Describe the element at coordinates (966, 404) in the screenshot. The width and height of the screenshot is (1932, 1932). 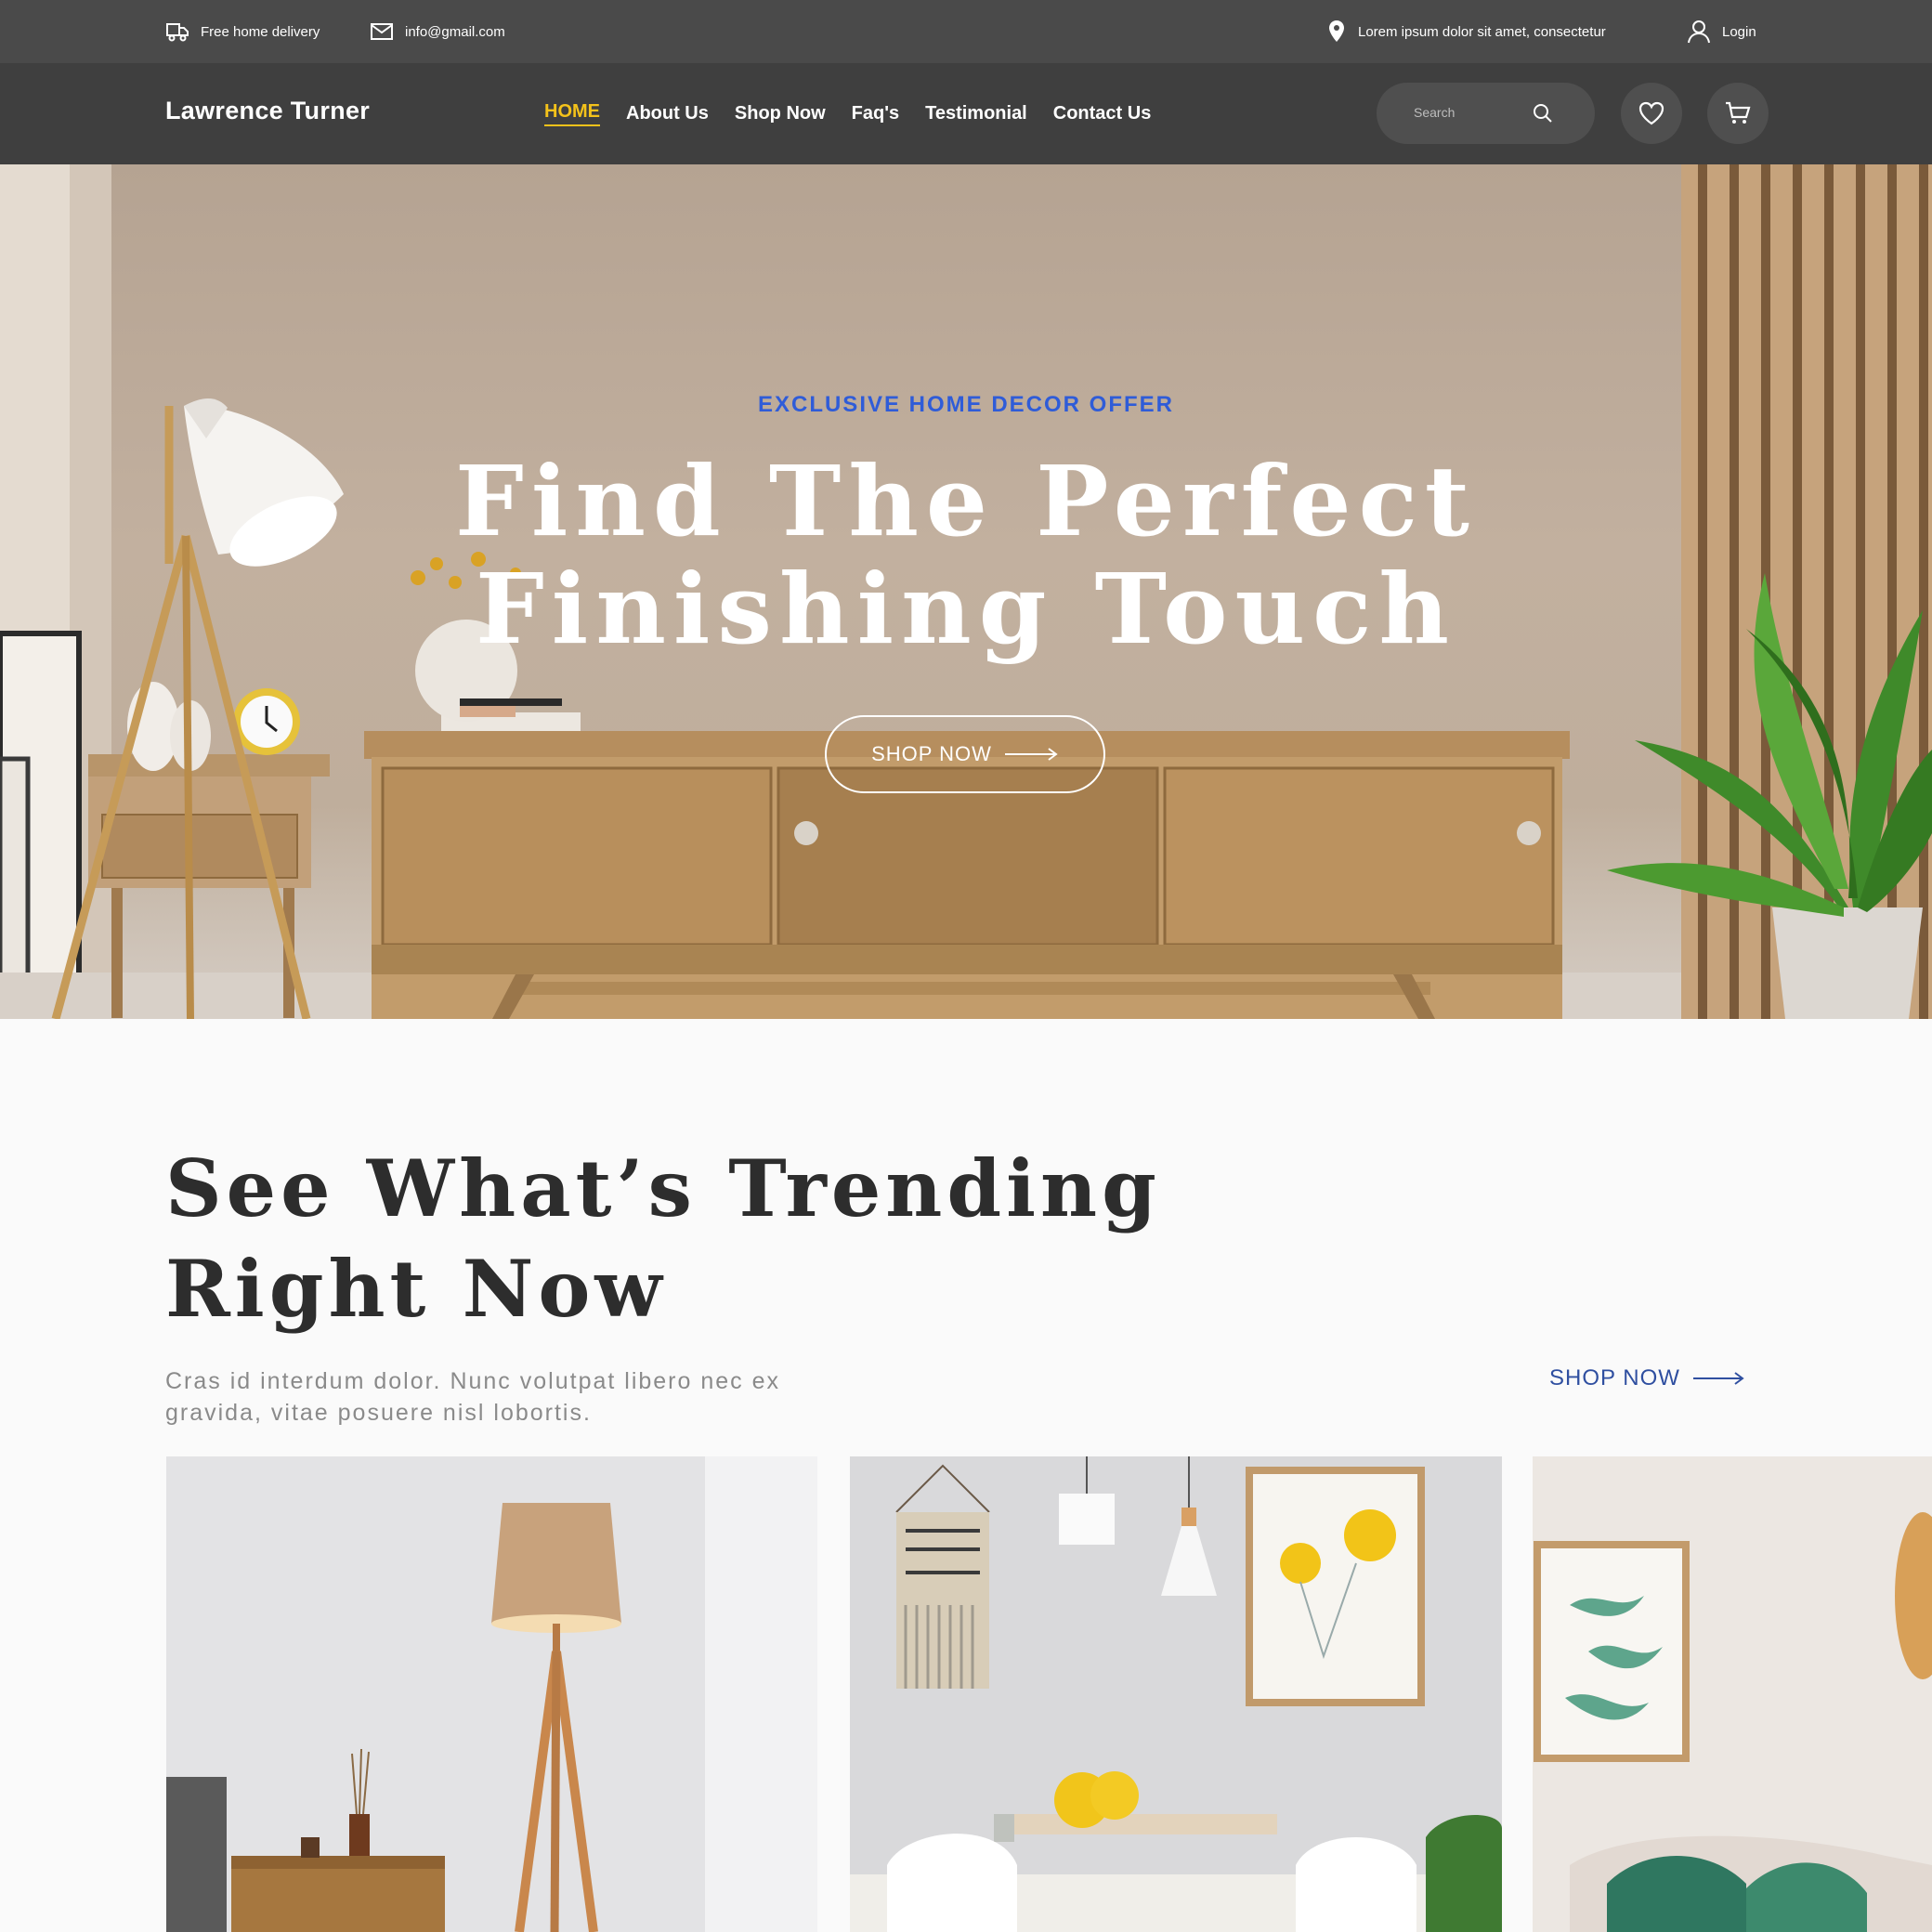
I see `hero-eyebrow: EXCLUSIVE HOME DECOR OFFER` at that location.